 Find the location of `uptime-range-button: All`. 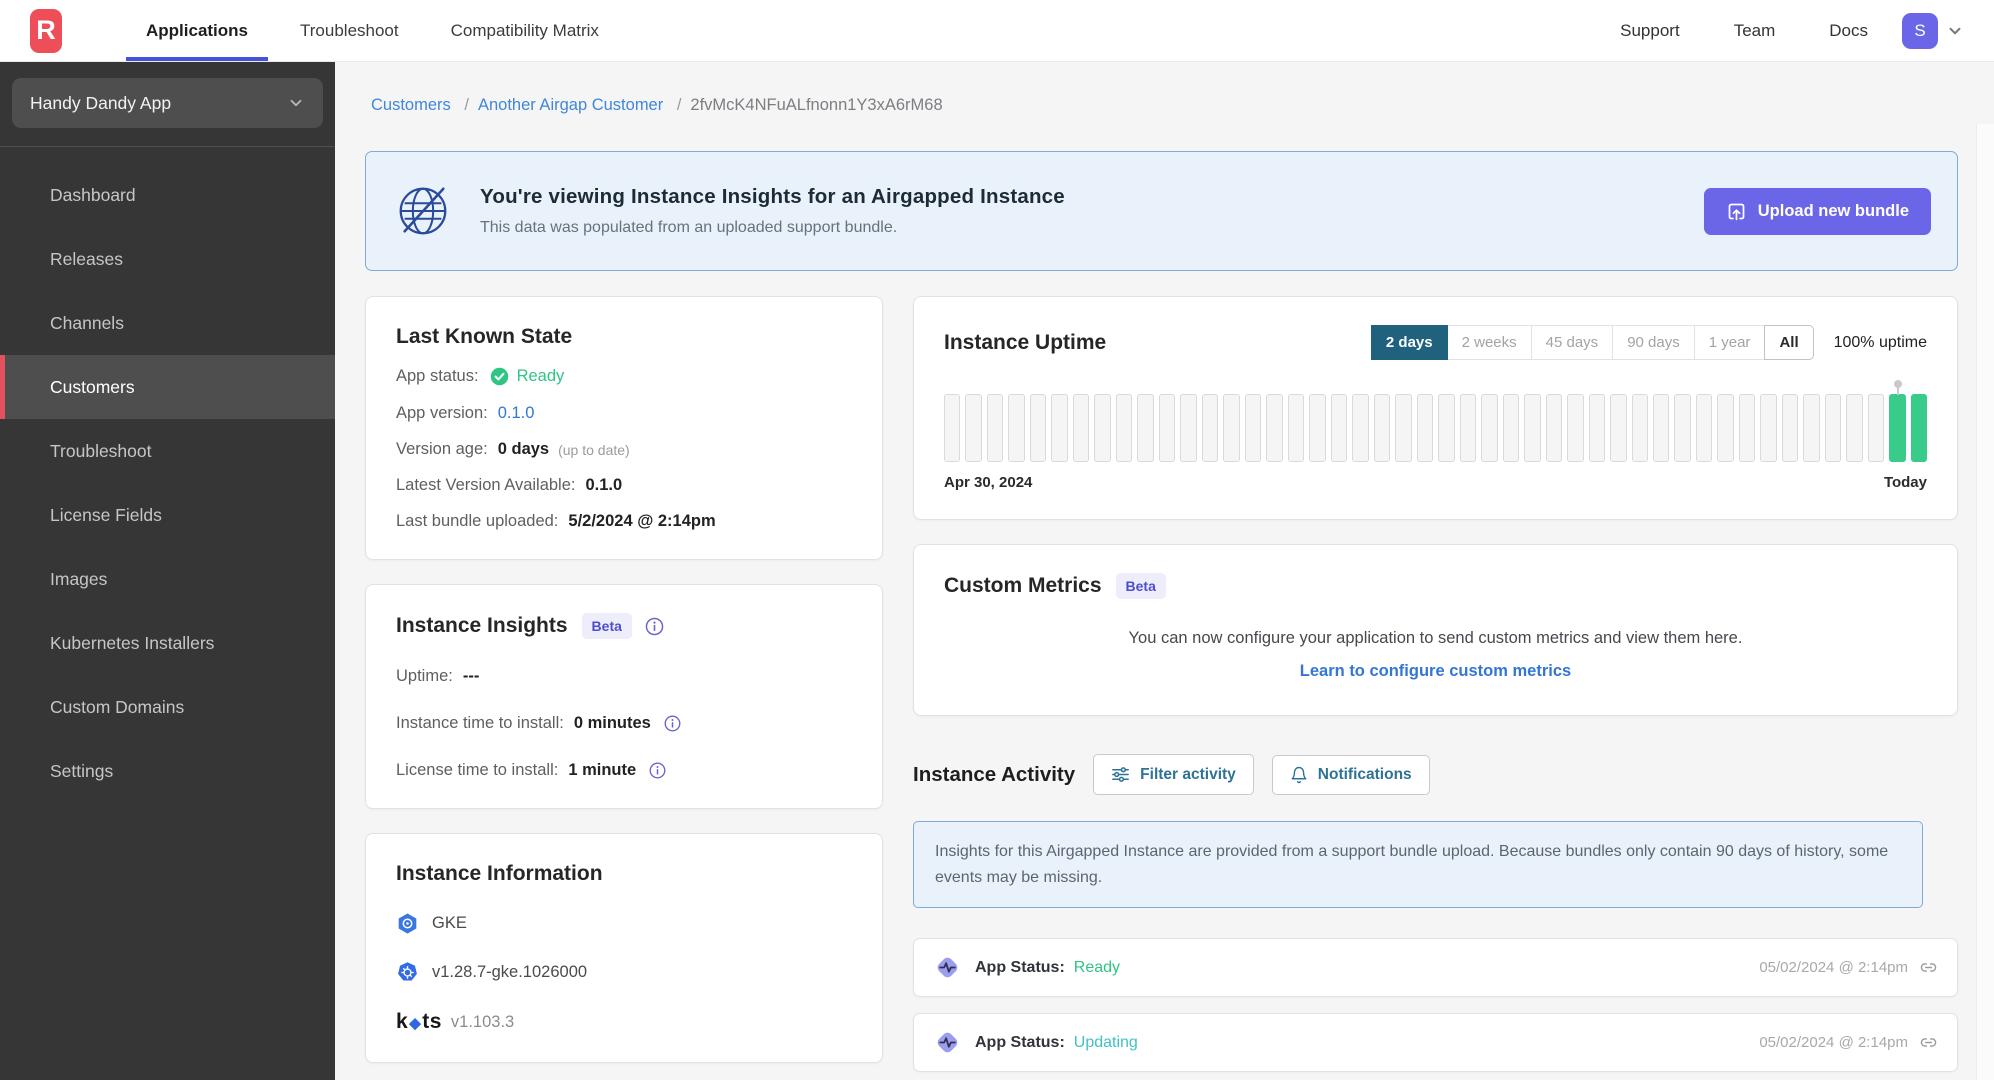

uptime-range-button: All is located at coordinates (1789, 342).